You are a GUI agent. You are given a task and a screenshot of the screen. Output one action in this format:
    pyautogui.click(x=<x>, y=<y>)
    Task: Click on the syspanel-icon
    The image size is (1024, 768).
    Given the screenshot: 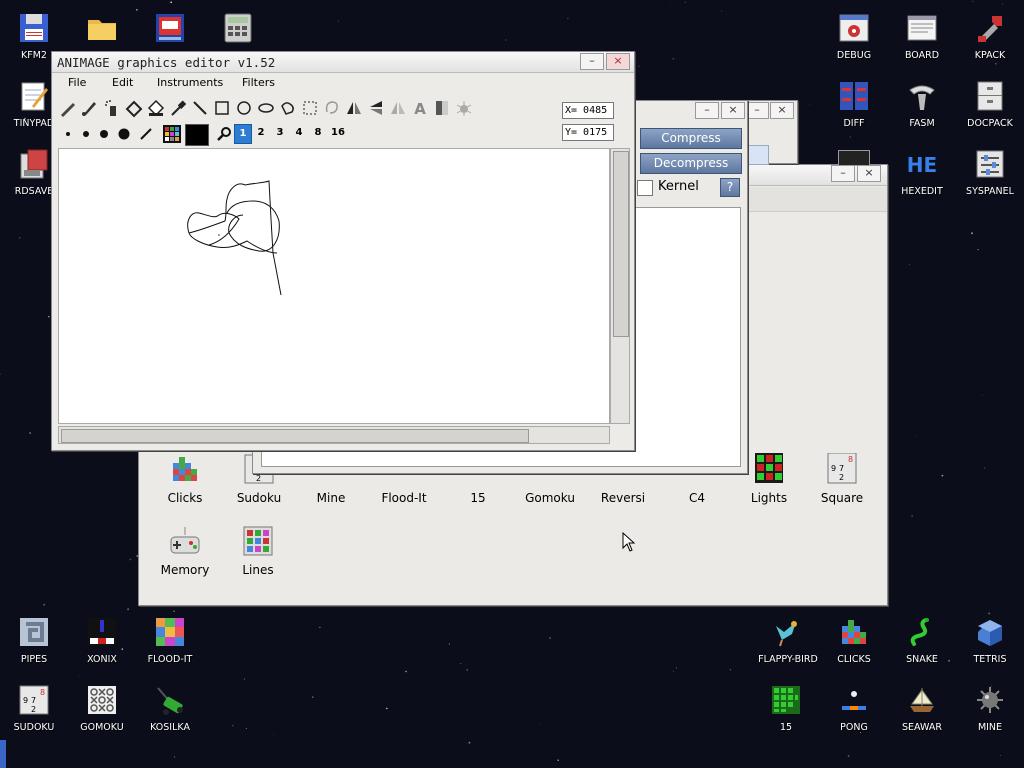 What is the action you would take?
    pyautogui.click(x=990, y=164)
    